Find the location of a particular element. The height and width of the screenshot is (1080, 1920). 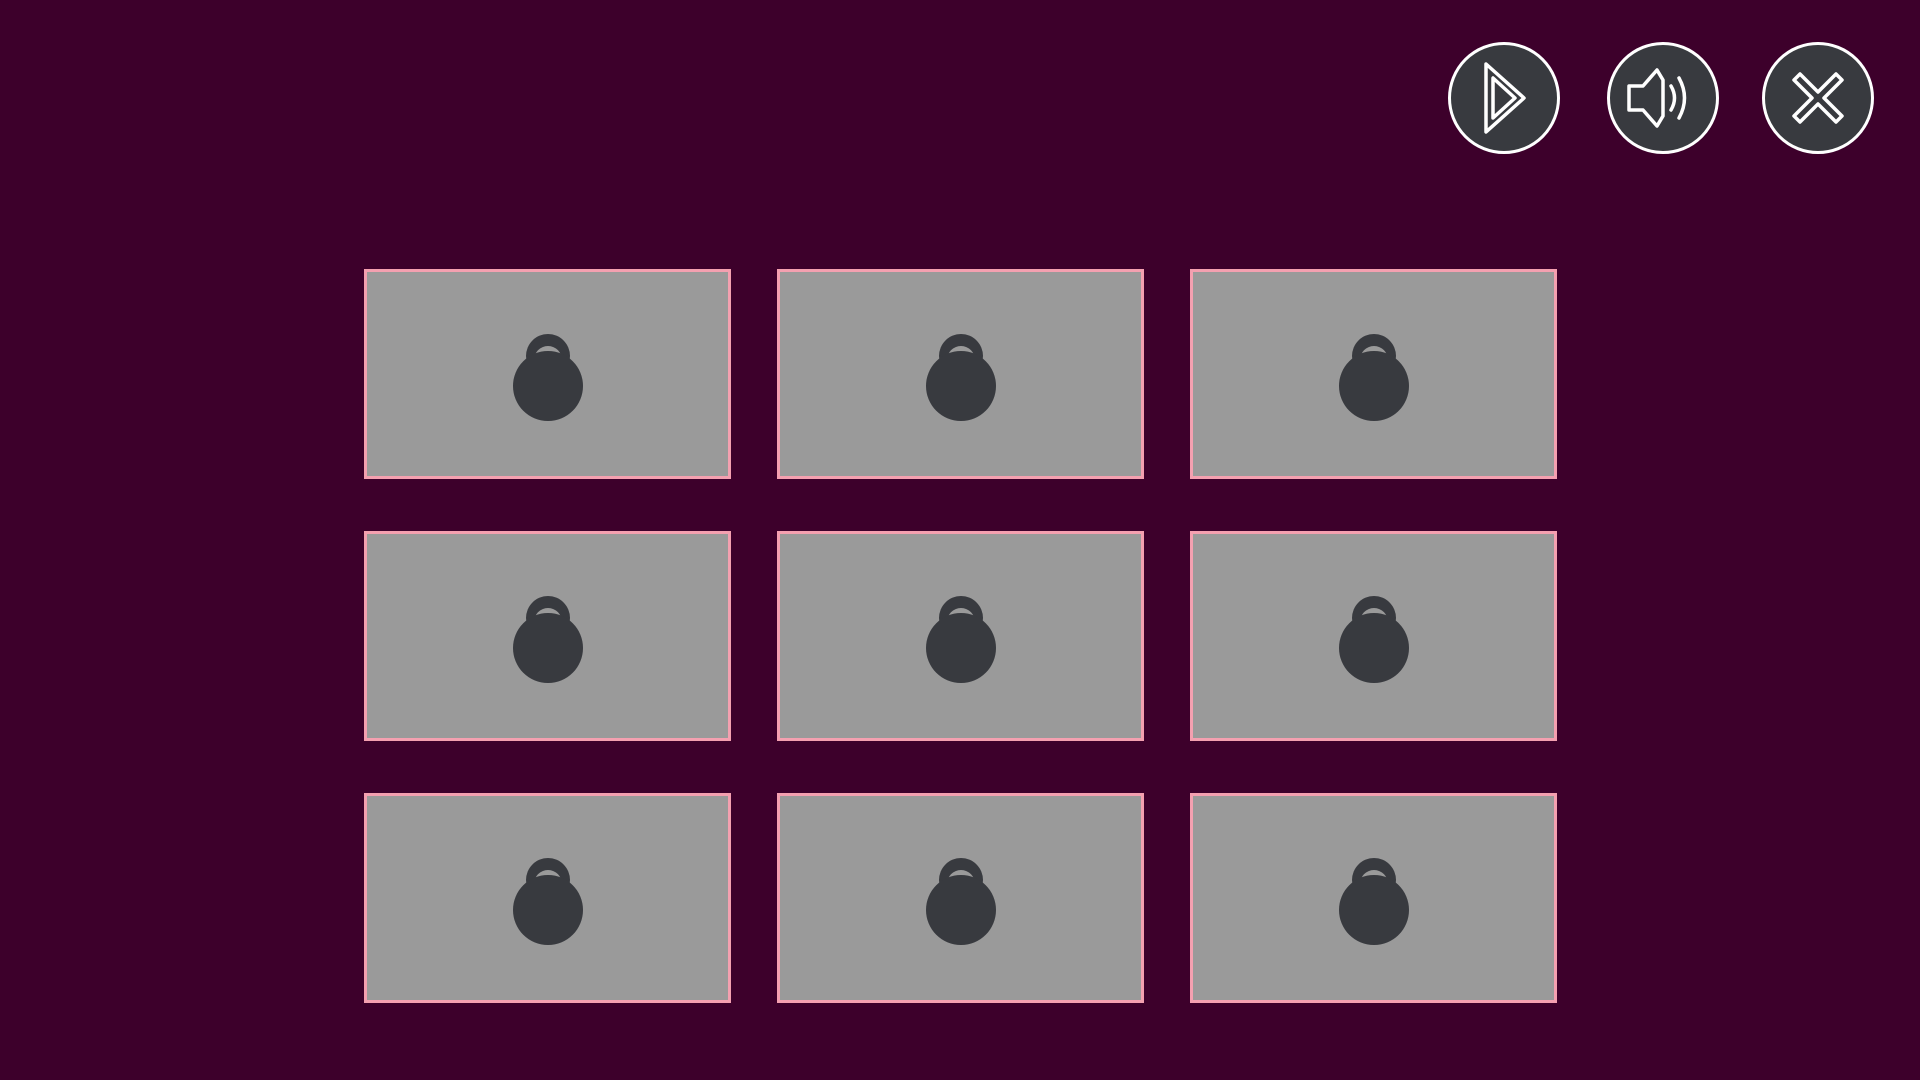

close-button is located at coordinates (1818, 98).